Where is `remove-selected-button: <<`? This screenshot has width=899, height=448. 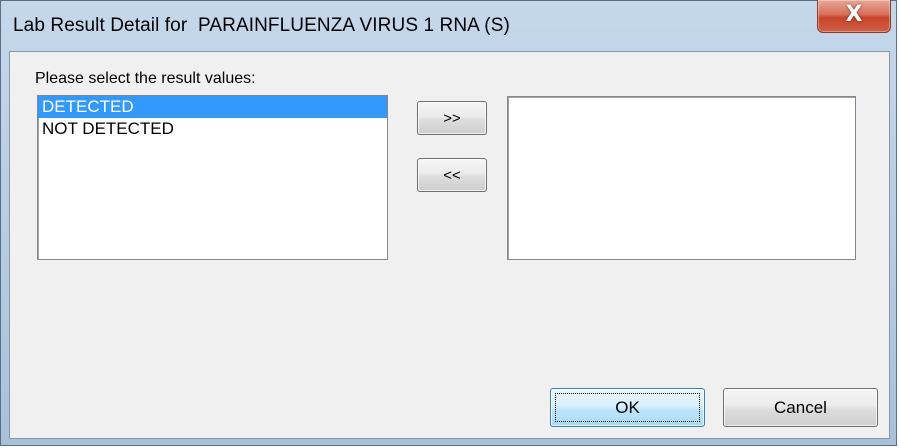 remove-selected-button: << is located at coordinates (452, 175).